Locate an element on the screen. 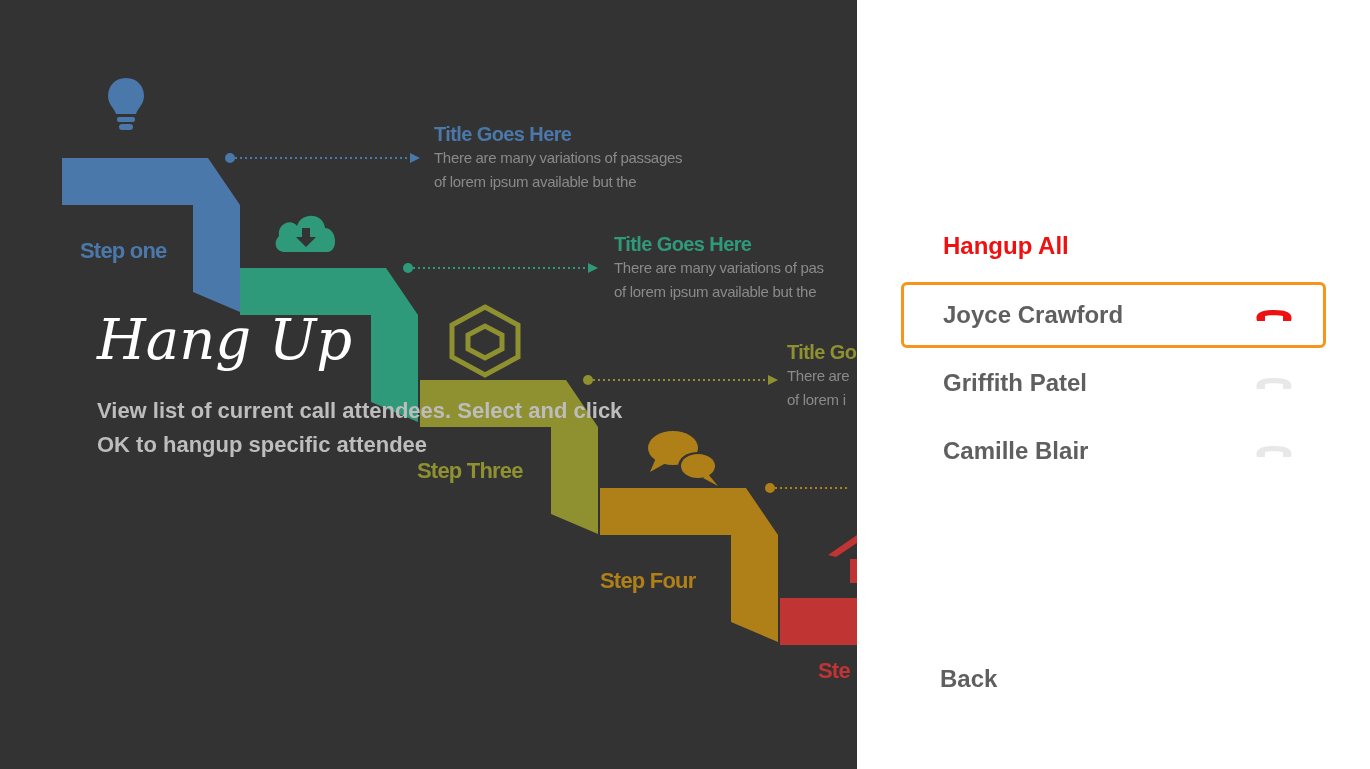  back-button: Back is located at coordinates (969, 679).